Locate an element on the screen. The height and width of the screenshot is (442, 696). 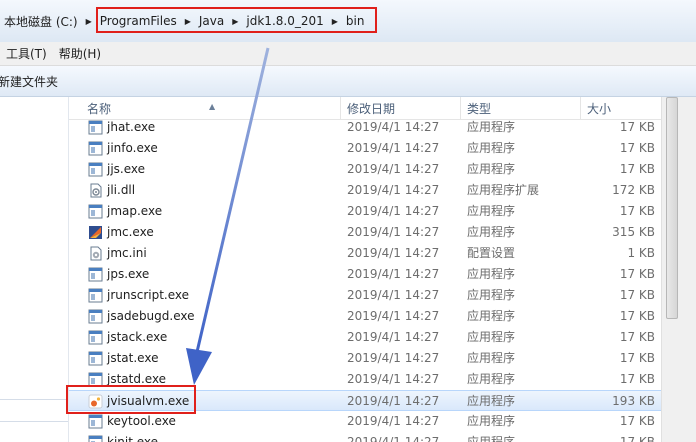
column-date-label: 修改日期 is located at coordinates (371, 109).